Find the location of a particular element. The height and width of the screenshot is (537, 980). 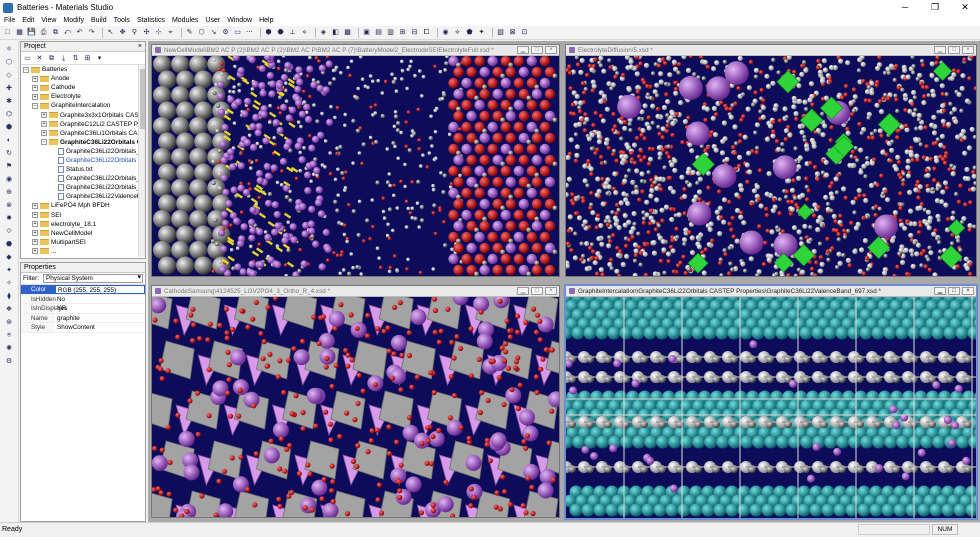

toolbar-icon: ⊞ is located at coordinates (402, 32).